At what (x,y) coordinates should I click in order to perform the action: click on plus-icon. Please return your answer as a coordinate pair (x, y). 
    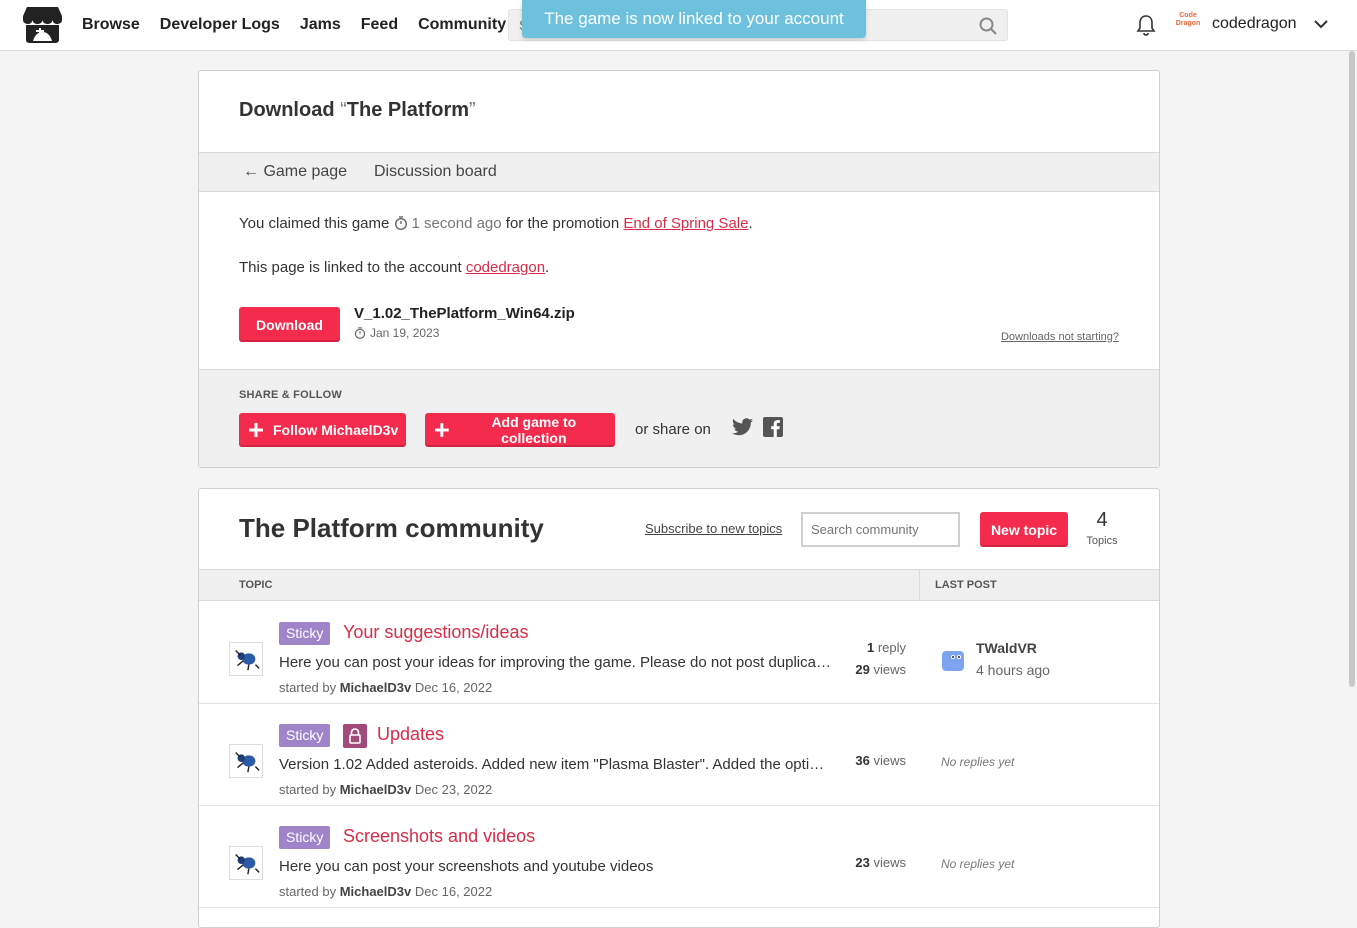
    Looking at the image, I should click on (442, 430).